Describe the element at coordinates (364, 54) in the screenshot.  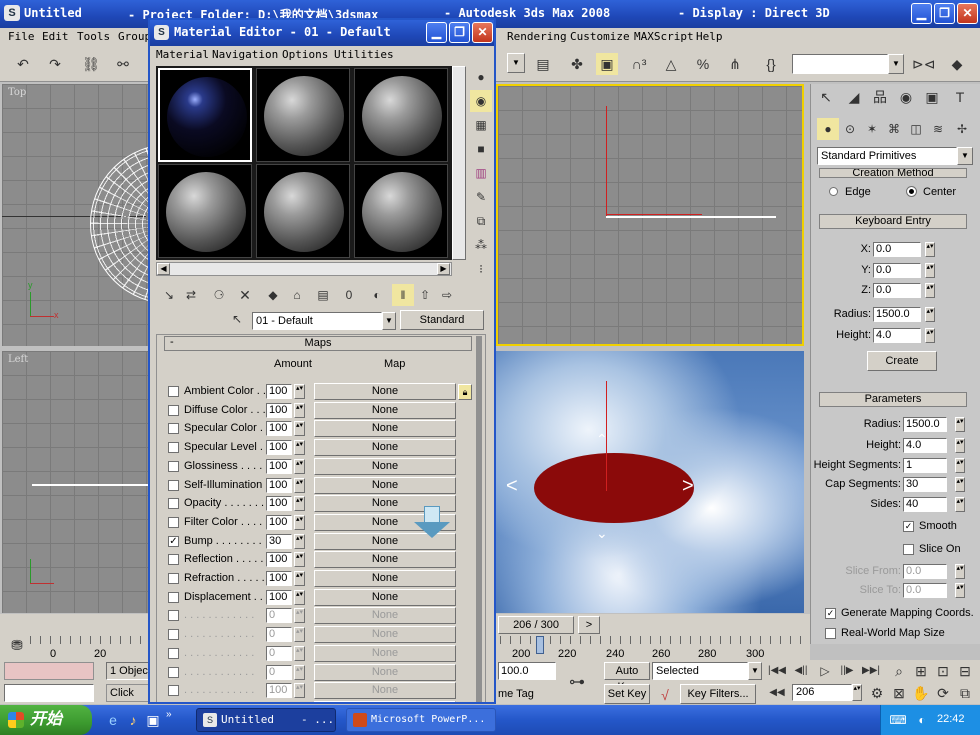
I see `me-menu-utilities: Utilities` at that location.